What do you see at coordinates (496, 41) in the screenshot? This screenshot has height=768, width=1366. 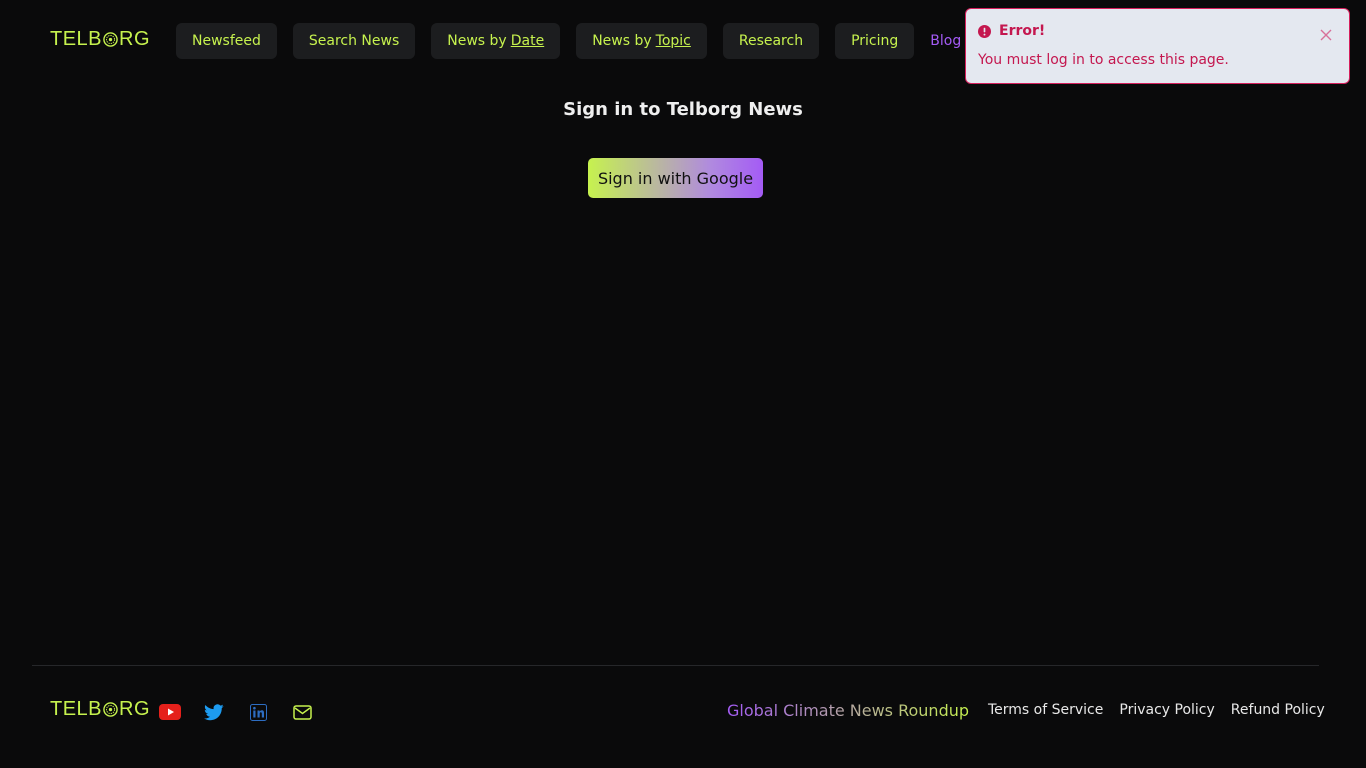 I see `nav-news-by-date: News by Date` at bounding box center [496, 41].